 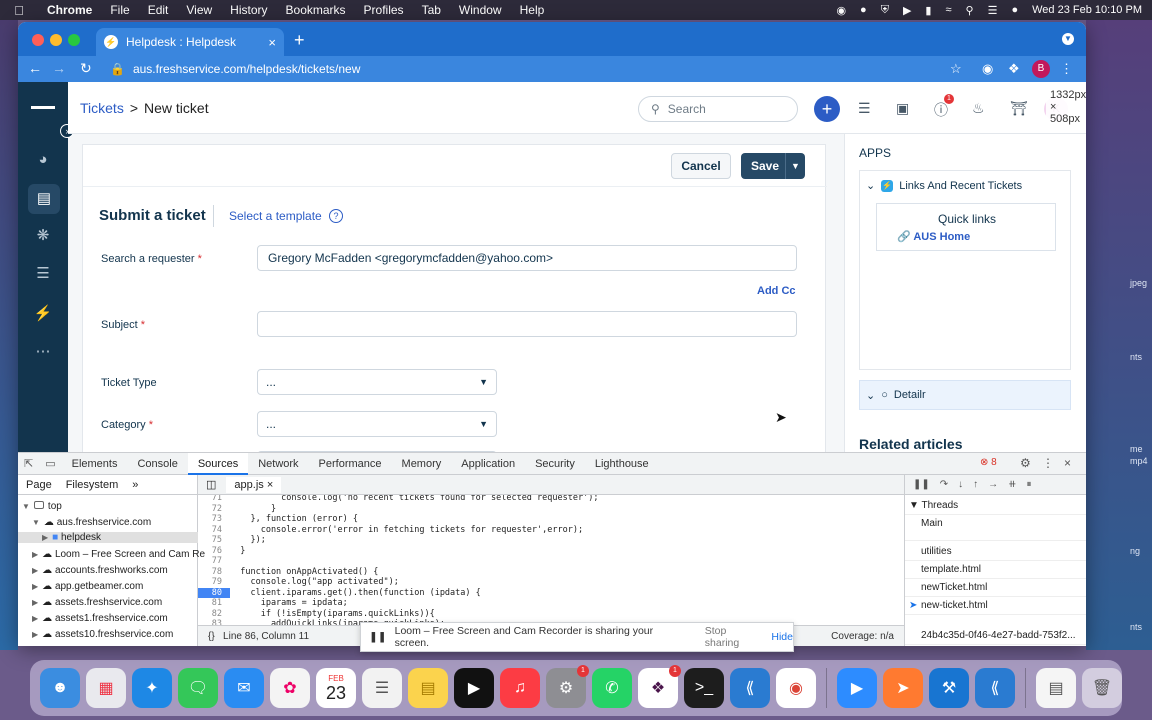 What do you see at coordinates (1048, 463) in the screenshot?
I see `kebab-menu-icon: ⋮` at bounding box center [1048, 463].